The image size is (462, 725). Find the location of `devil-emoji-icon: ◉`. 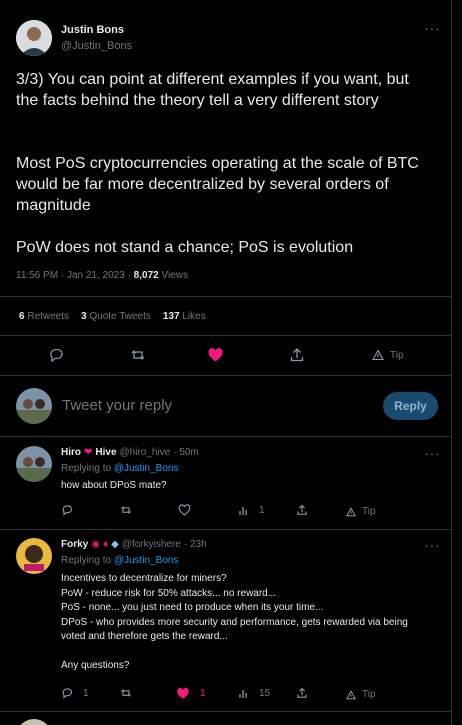

devil-emoji-icon: ◉ is located at coordinates (95, 544).